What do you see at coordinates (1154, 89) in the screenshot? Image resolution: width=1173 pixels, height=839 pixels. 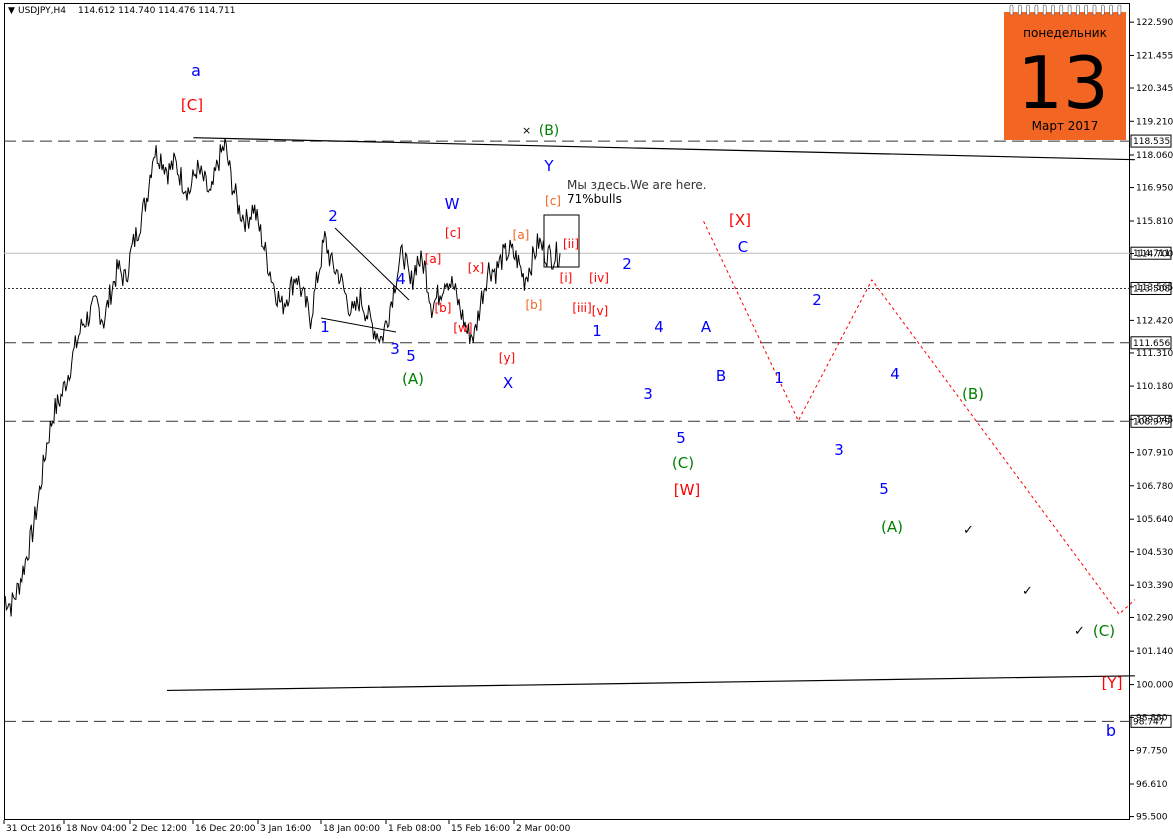 I see `y-tick-label: 120.345` at bounding box center [1154, 89].